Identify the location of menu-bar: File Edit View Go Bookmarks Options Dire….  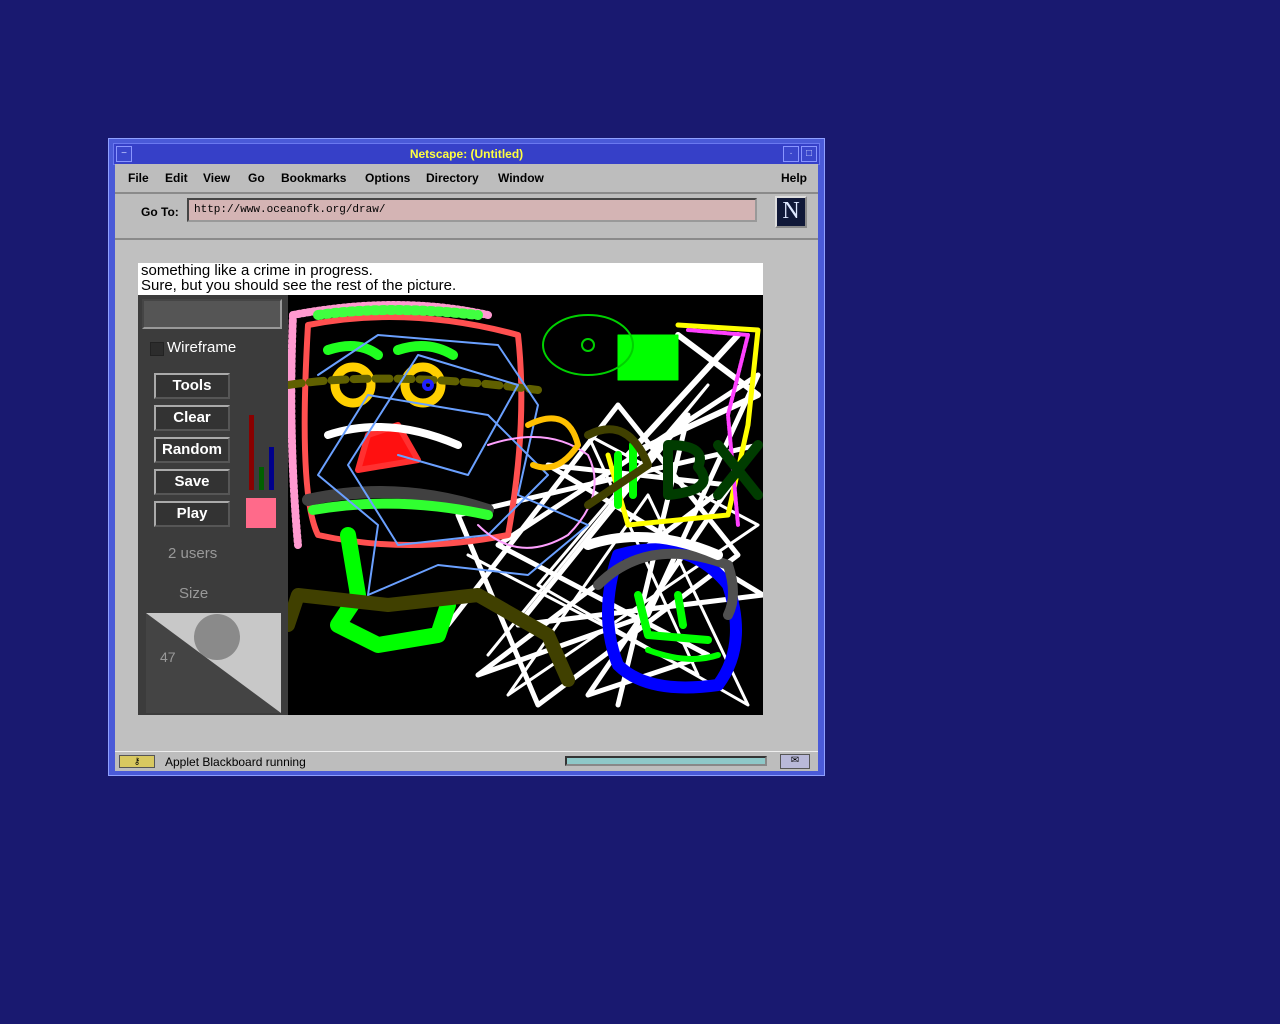
(466, 179).